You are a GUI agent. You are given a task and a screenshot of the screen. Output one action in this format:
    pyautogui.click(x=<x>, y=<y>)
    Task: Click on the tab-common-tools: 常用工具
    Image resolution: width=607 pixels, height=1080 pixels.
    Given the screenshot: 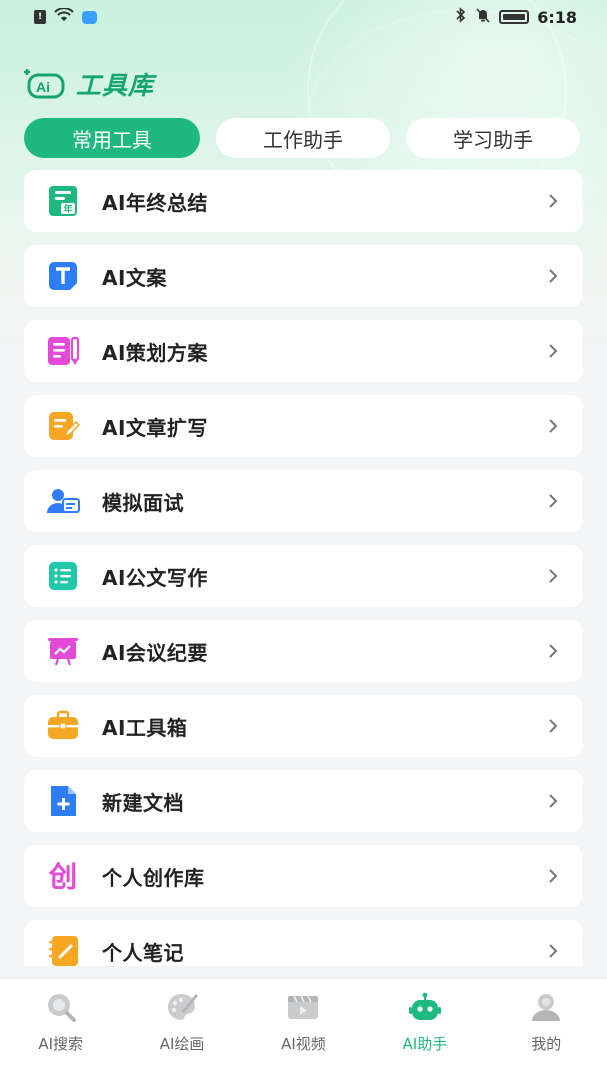 What is the action you would take?
    pyautogui.click(x=112, y=138)
    